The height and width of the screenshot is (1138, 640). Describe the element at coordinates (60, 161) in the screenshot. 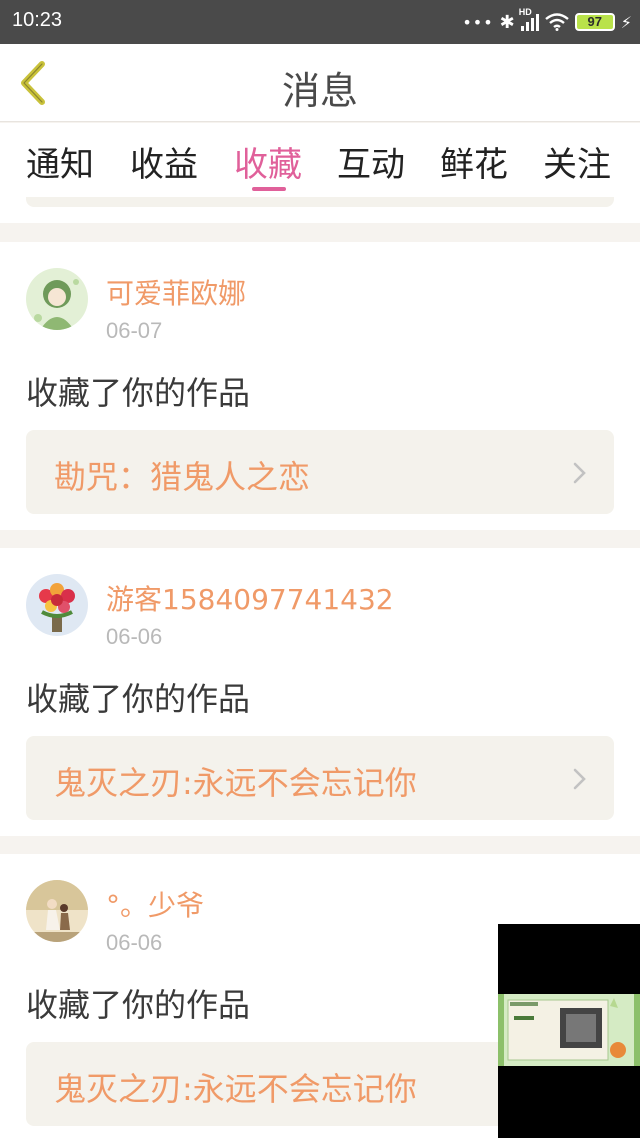

I see `tab-notifications: 通知` at that location.